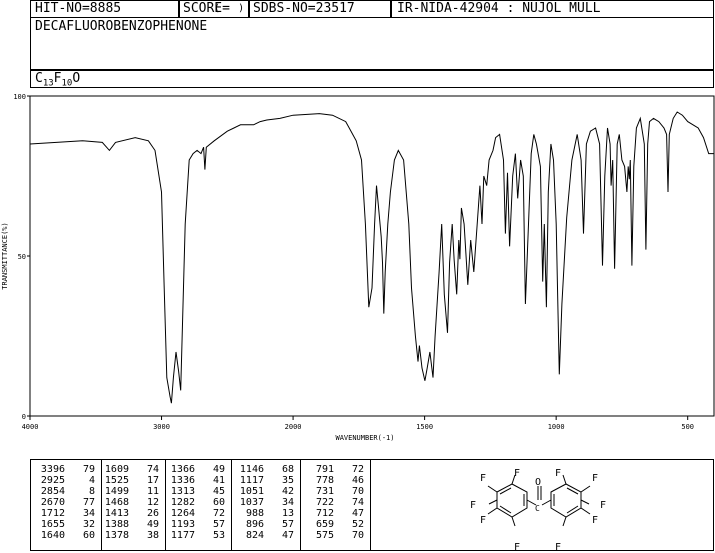 Image resolution: width=715 pixels, height=553 pixels. I want to click on peak-wavenumber: 988, so click(254, 513).